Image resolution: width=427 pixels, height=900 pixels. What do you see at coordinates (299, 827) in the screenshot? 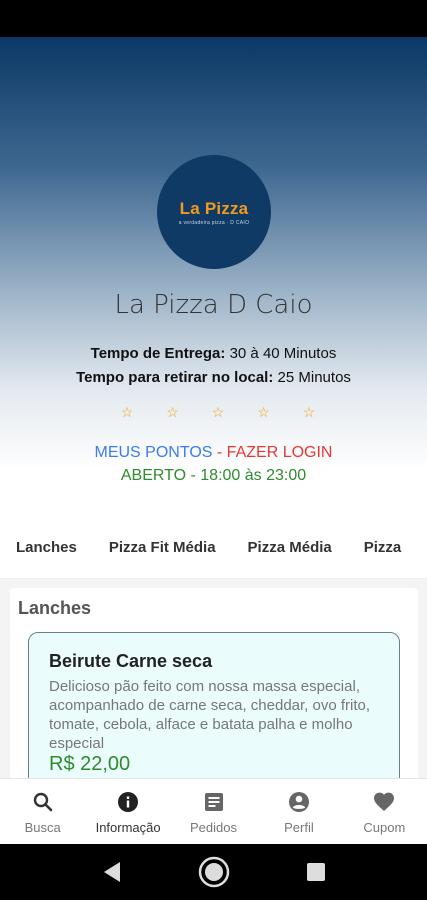
I see `nav-label: Perfil` at bounding box center [299, 827].